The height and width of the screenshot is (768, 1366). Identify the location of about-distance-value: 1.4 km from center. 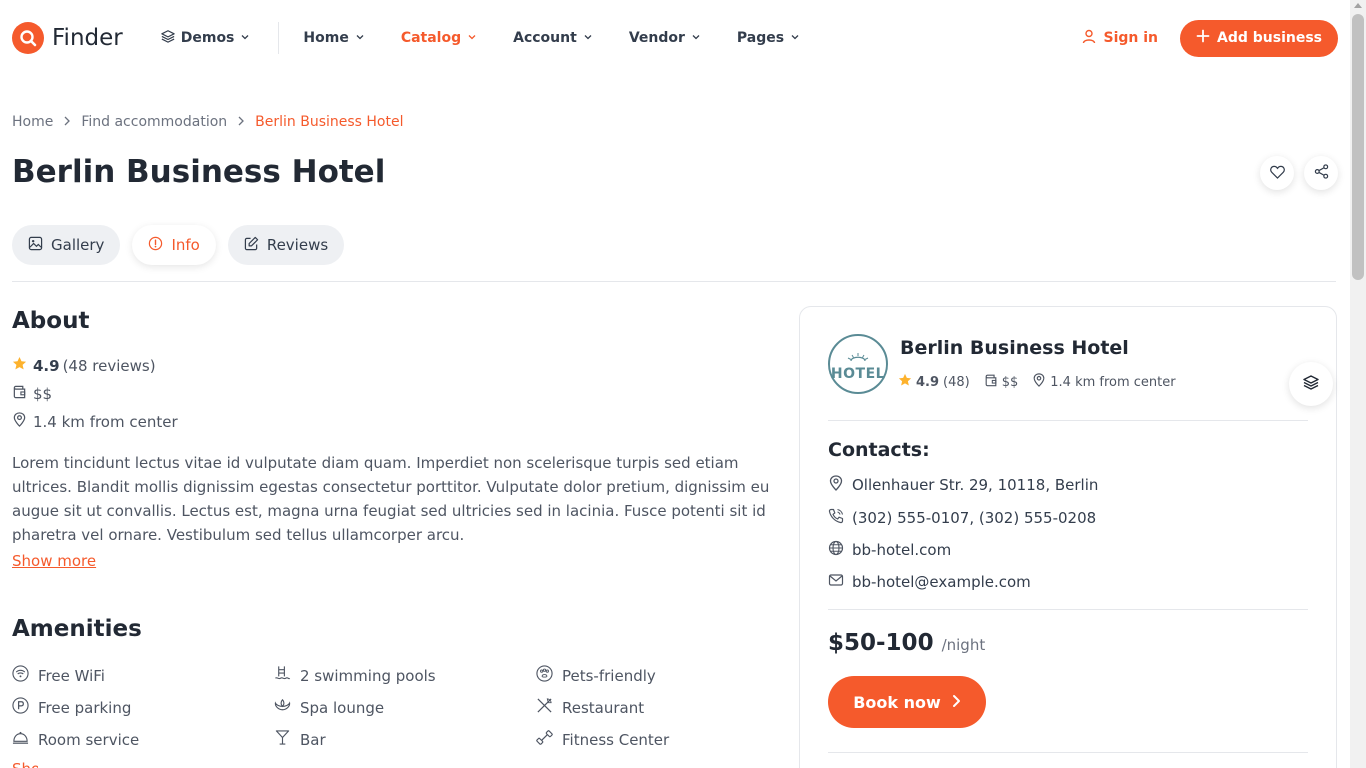
(105, 421).